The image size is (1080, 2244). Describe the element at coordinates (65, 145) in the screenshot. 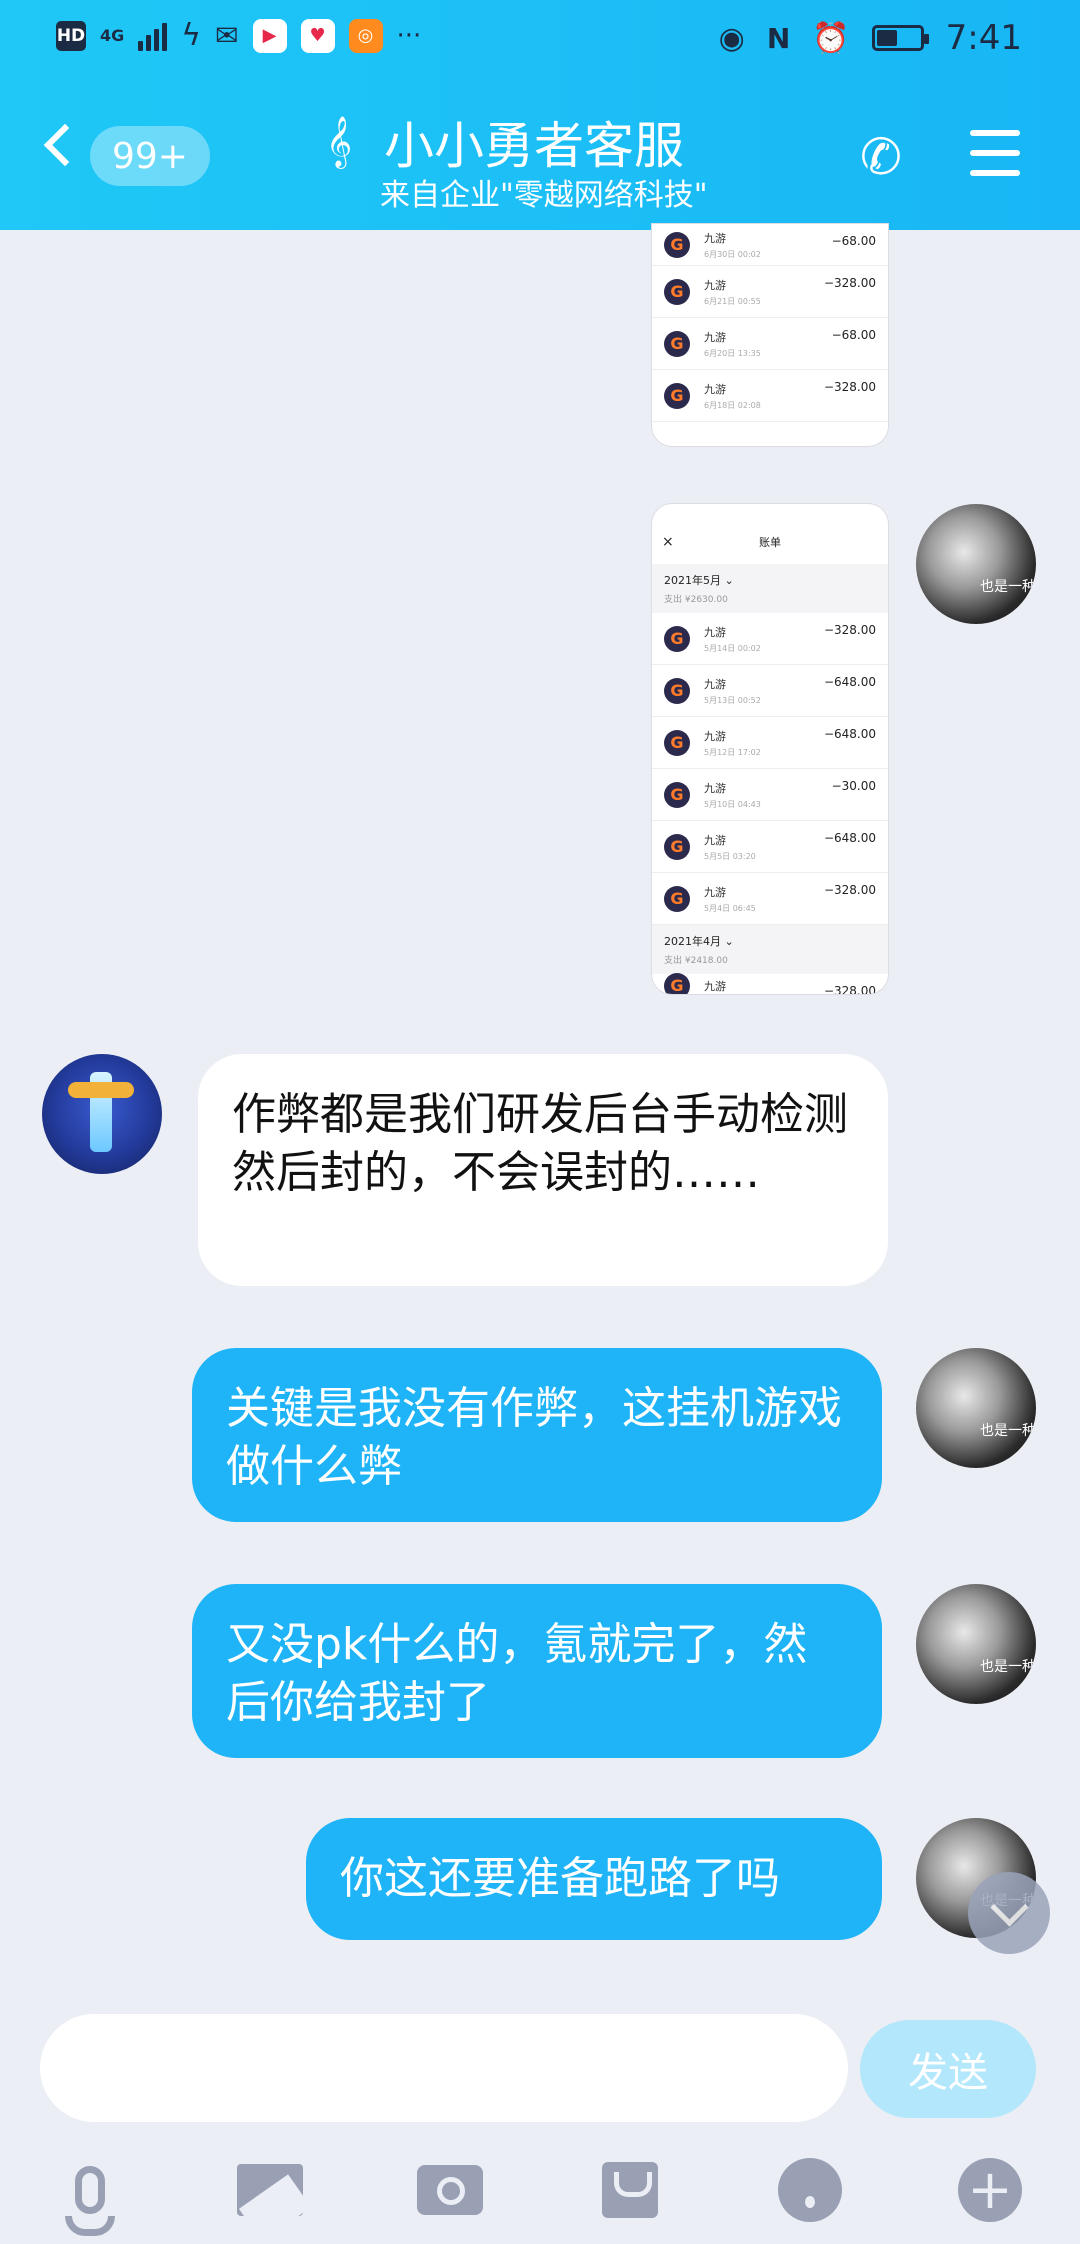

I see `back-chevron-icon` at that location.